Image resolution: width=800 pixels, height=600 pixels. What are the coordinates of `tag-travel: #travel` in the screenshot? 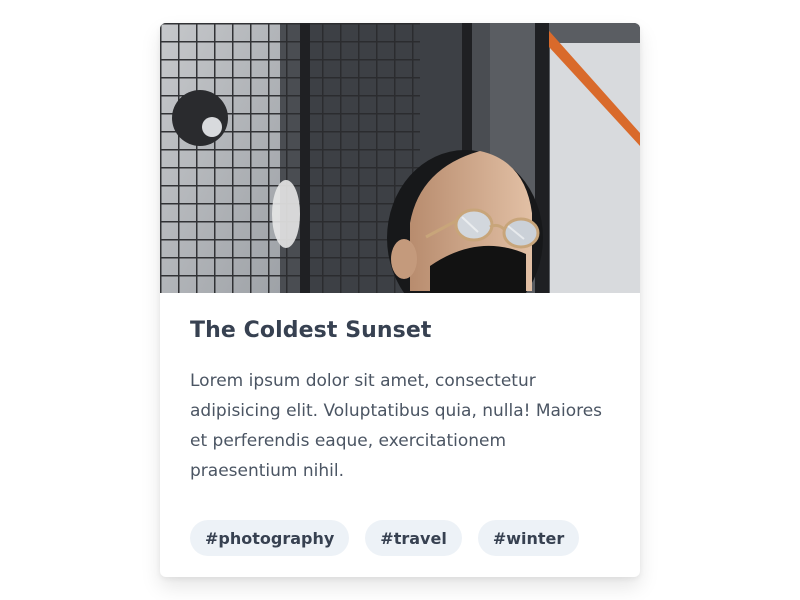 It's located at (413, 538).